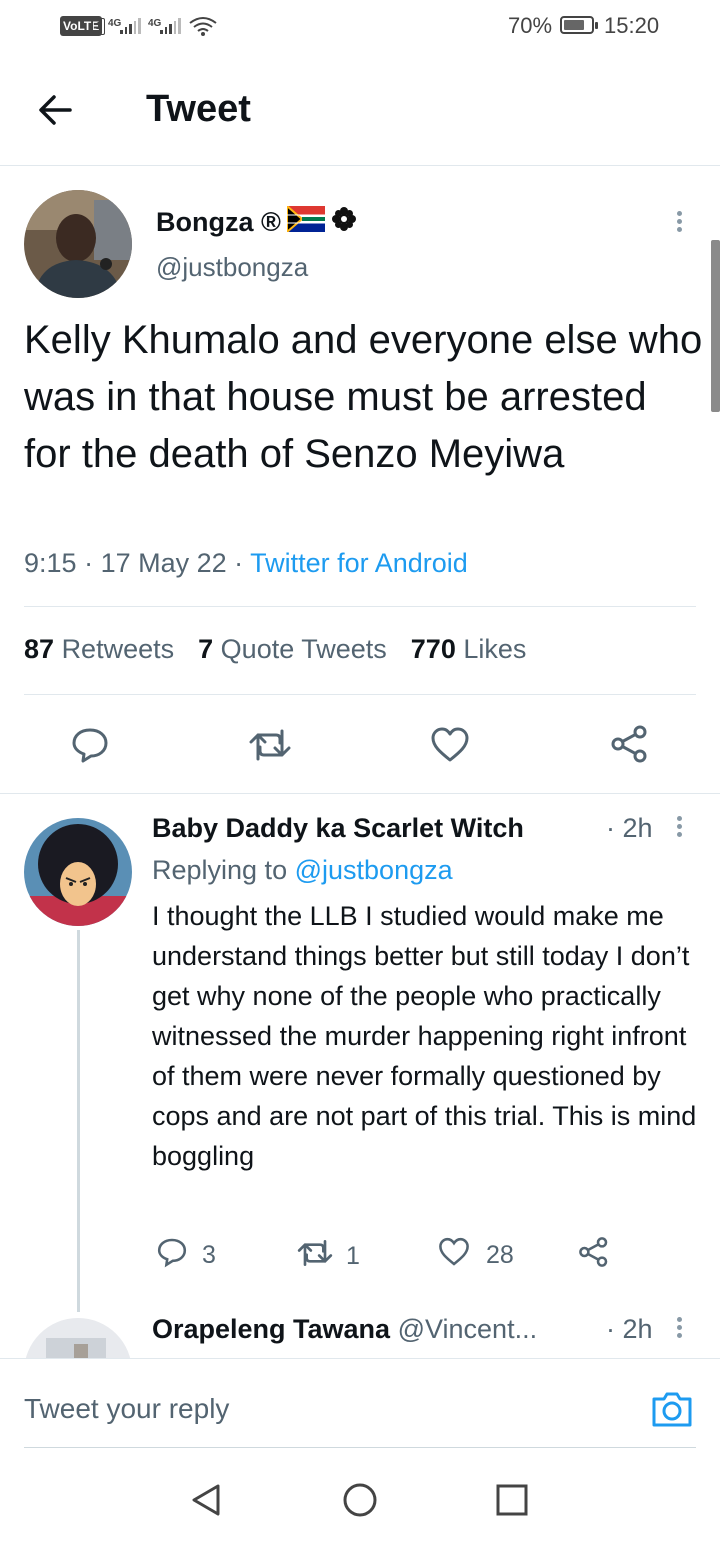 Image resolution: width=720 pixels, height=1541 pixels. I want to click on reply-author-name: Orapeleng Tawana, so click(271, 1329).